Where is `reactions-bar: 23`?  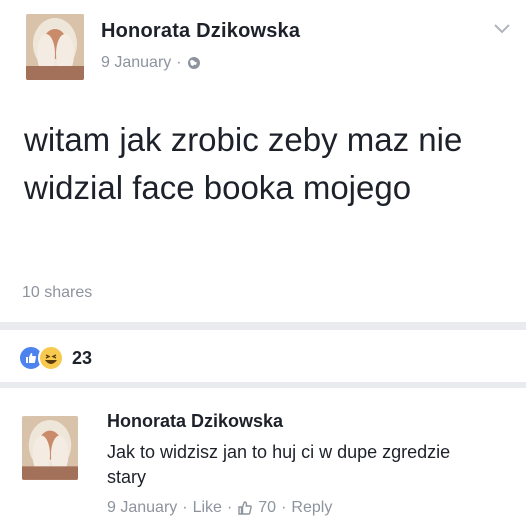
reactions-bar: 23 is located at coordinates (55, 358).